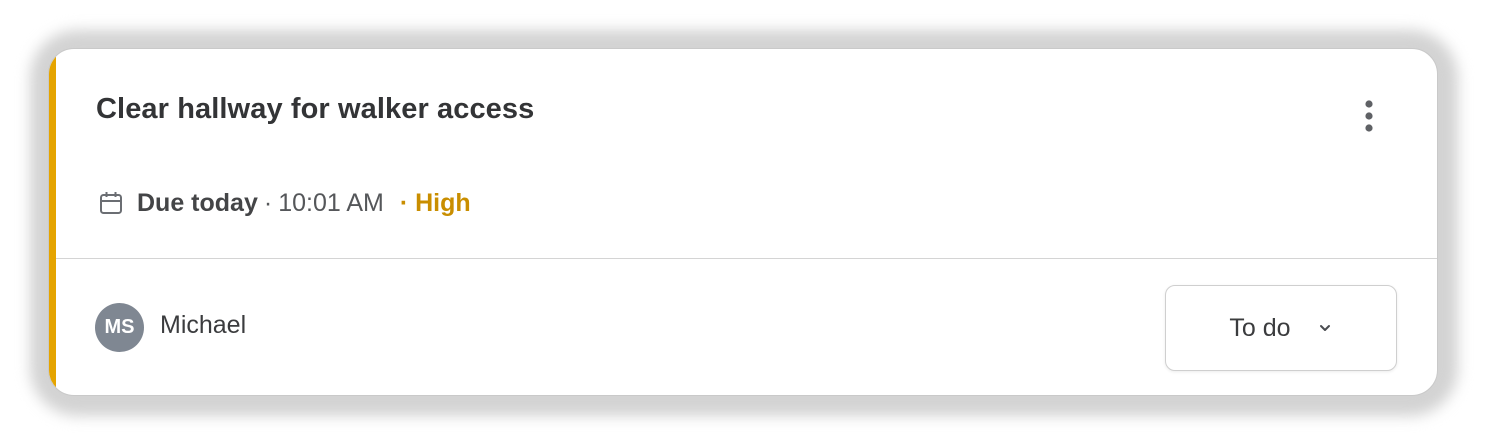 Image resolution: width=1488 pixels, height=446 pixels. I want to click on due-label: Due today, so click(197, 202).